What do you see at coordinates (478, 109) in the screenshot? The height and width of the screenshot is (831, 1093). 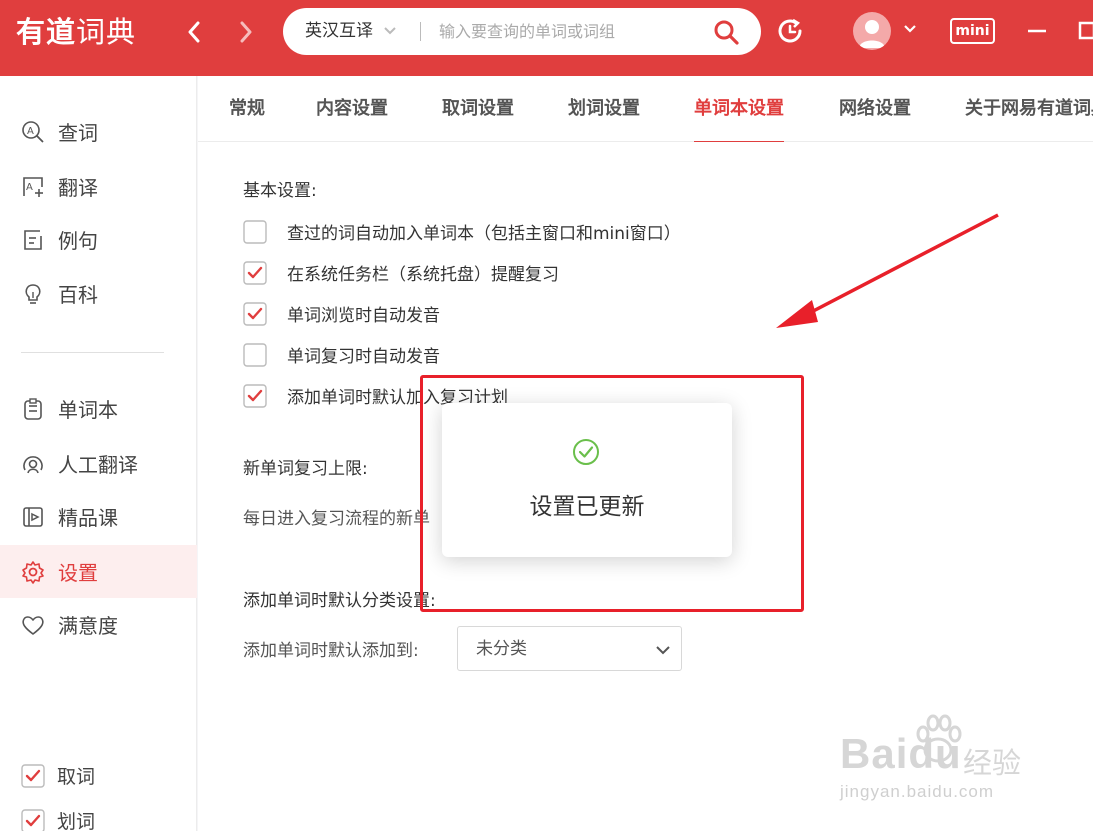 I see `tab-capture: 取词设置` at bounding box center [478, 109].